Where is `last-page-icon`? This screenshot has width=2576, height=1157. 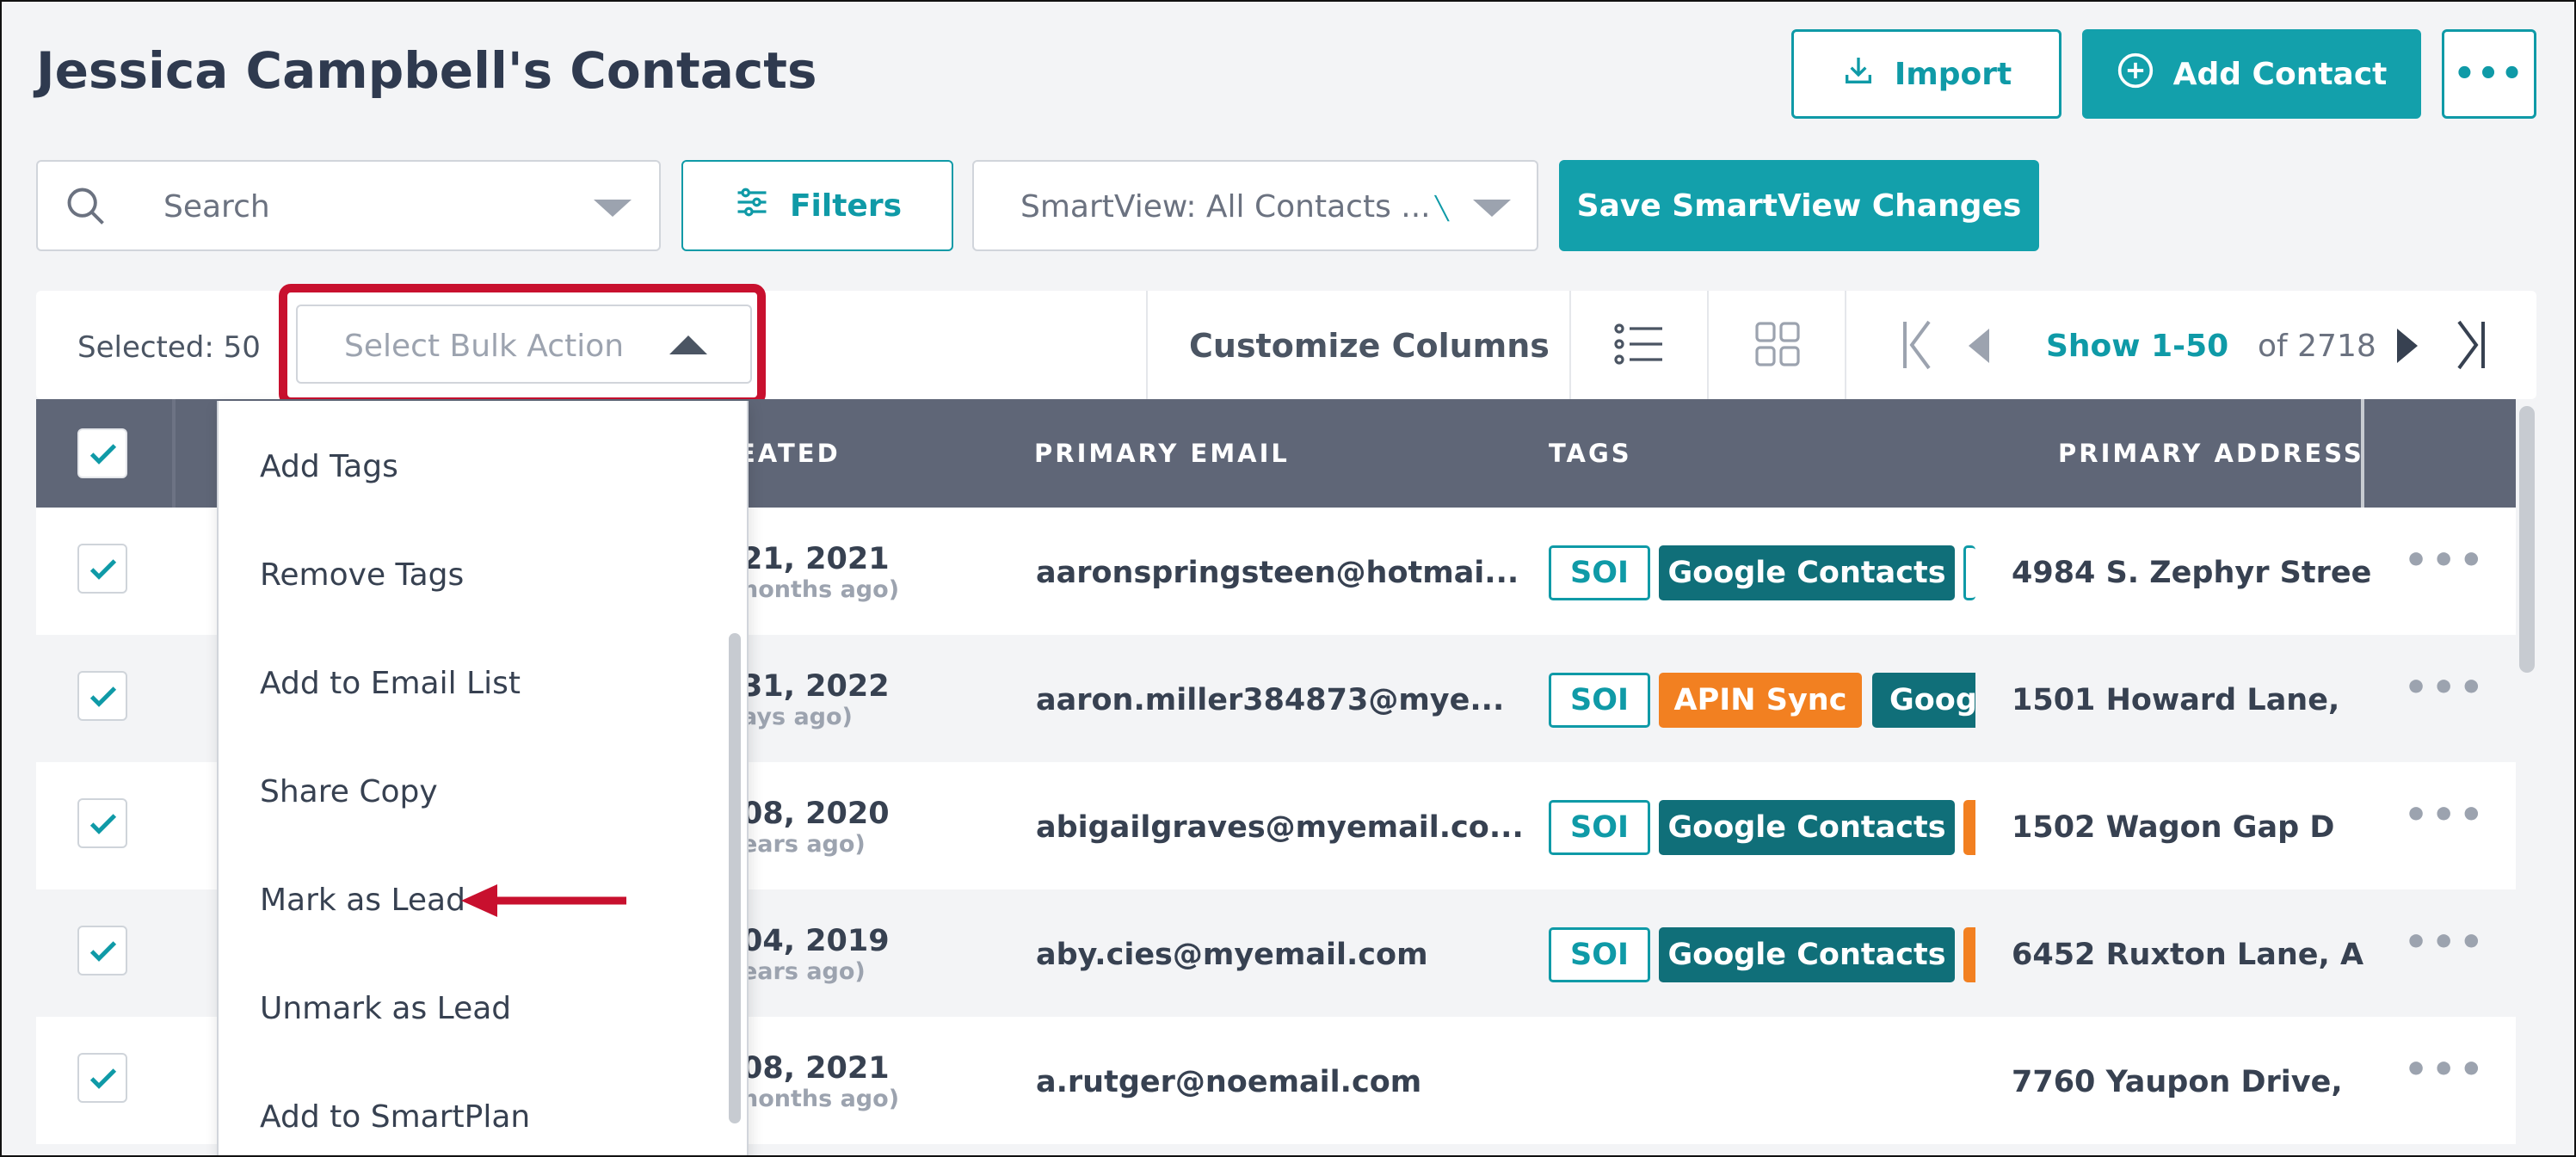 last-page-icon is located at coordinates (2471, 347).